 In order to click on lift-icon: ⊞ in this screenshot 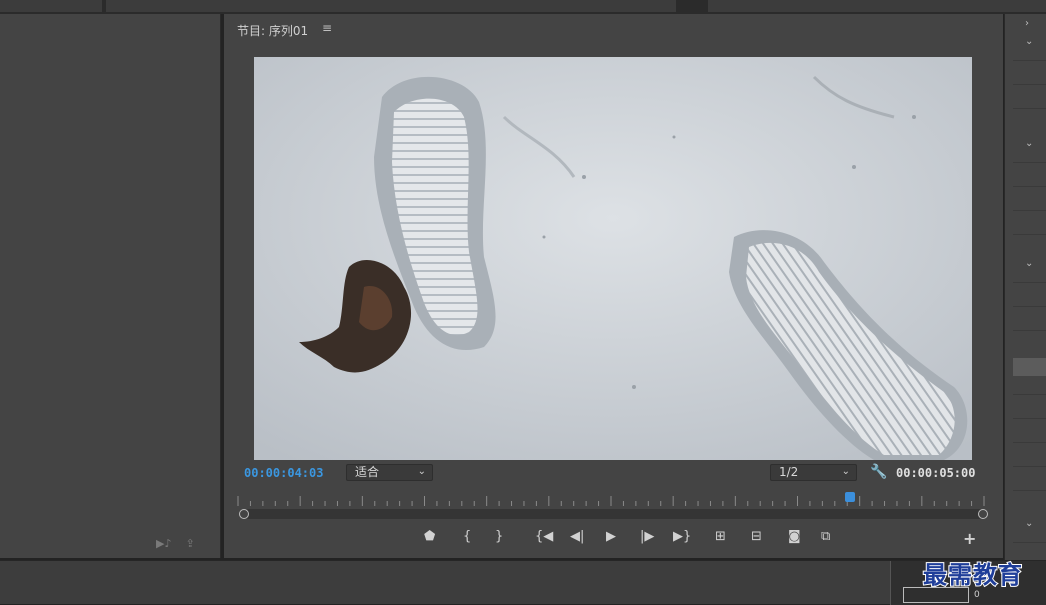, I will do `click(720, 536)`.